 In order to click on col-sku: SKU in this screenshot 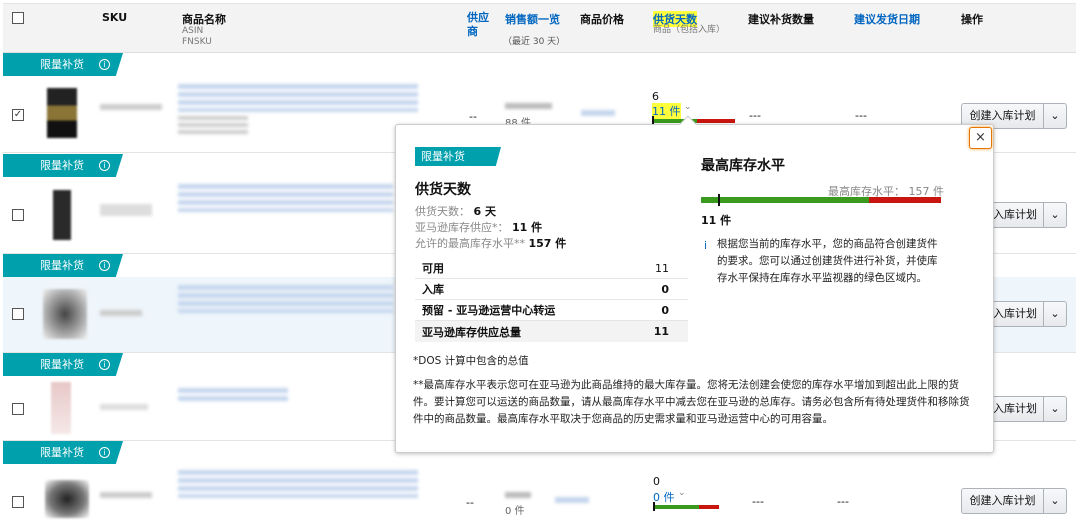, I will do `click(114, 17)`.